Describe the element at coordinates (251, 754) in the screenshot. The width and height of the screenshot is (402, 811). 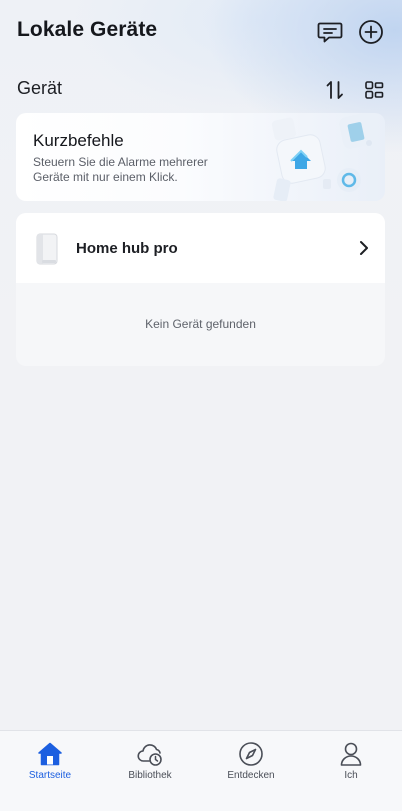
I see `compass-icon` at that location.